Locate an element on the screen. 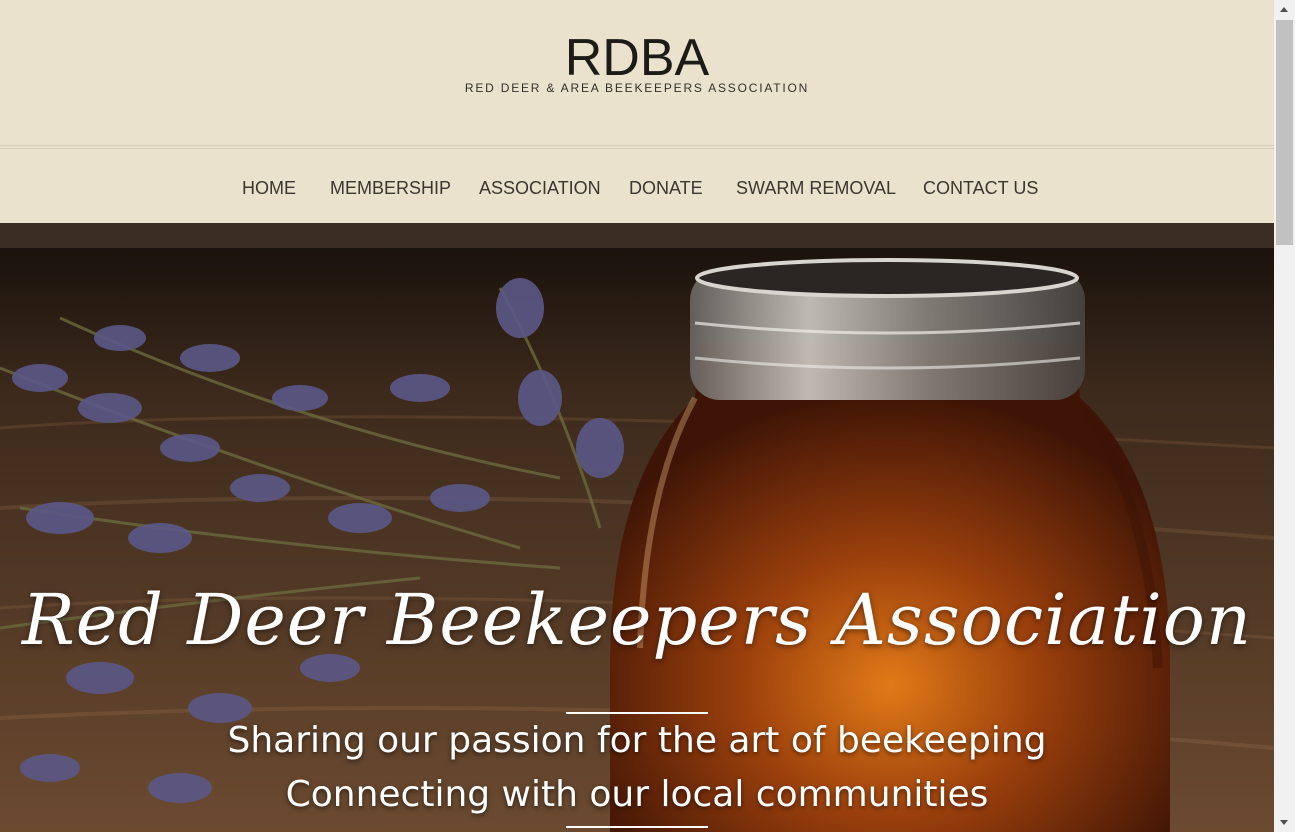 This screenshot has height=832, width=1295. scroll-down-button is located at coordinates (1284, 822).